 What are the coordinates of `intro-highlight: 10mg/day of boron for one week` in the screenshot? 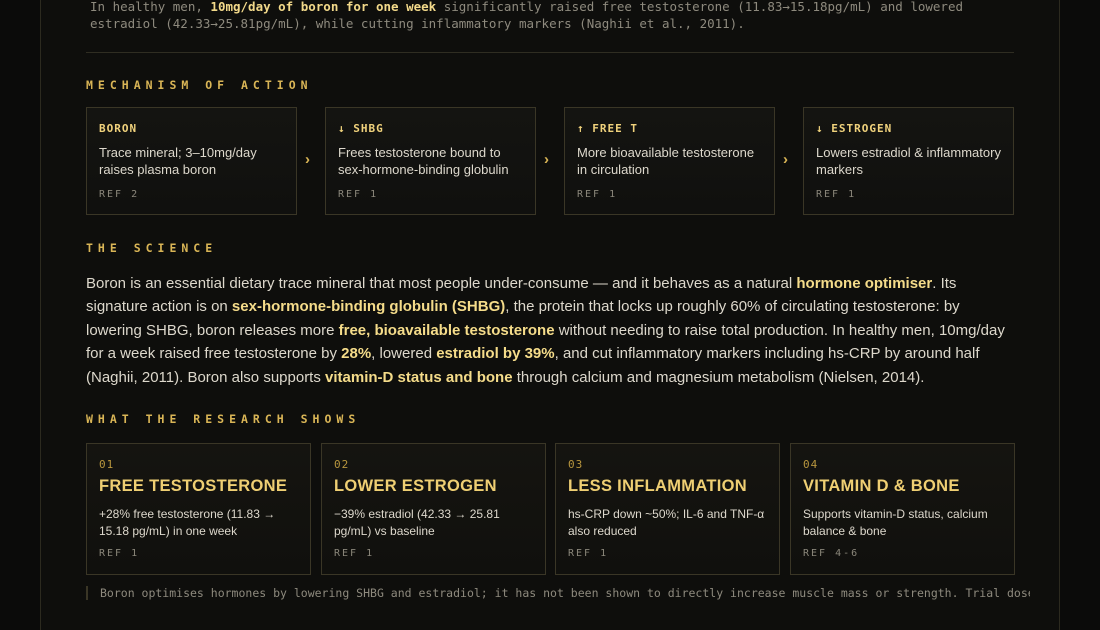 It's located at (323, 7).